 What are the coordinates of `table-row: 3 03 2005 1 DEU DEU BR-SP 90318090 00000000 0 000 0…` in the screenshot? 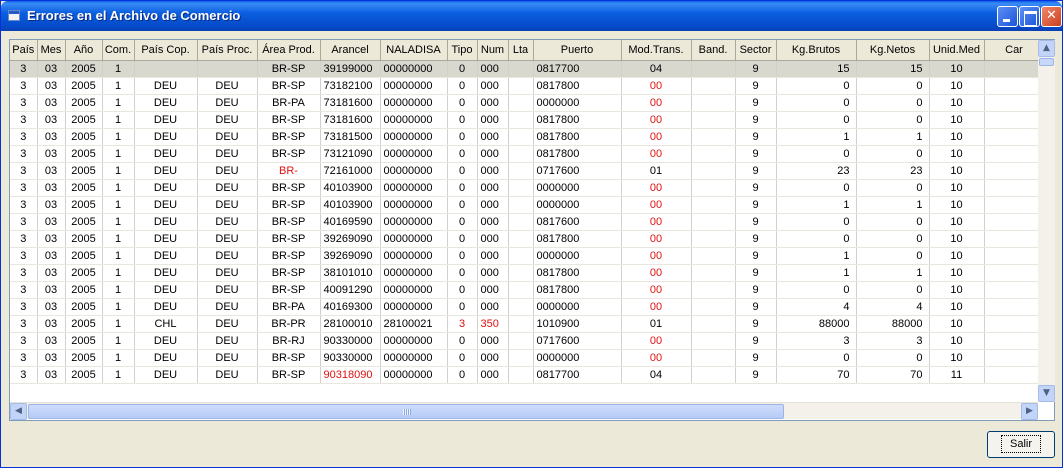 It's located at (527, 375).